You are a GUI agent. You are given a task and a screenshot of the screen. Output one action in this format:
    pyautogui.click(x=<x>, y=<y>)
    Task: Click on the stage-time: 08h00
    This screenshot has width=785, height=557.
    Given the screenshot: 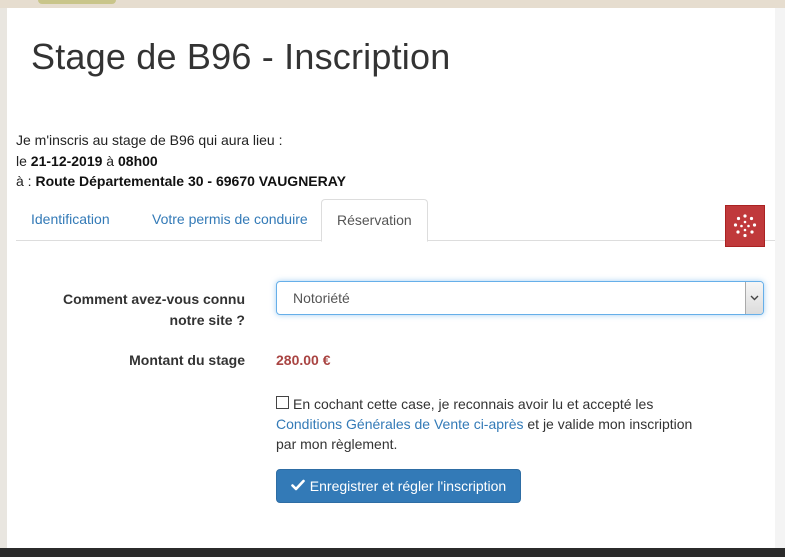 What is the action you would take?
    pyautogui.click(x=138, y=160)
    